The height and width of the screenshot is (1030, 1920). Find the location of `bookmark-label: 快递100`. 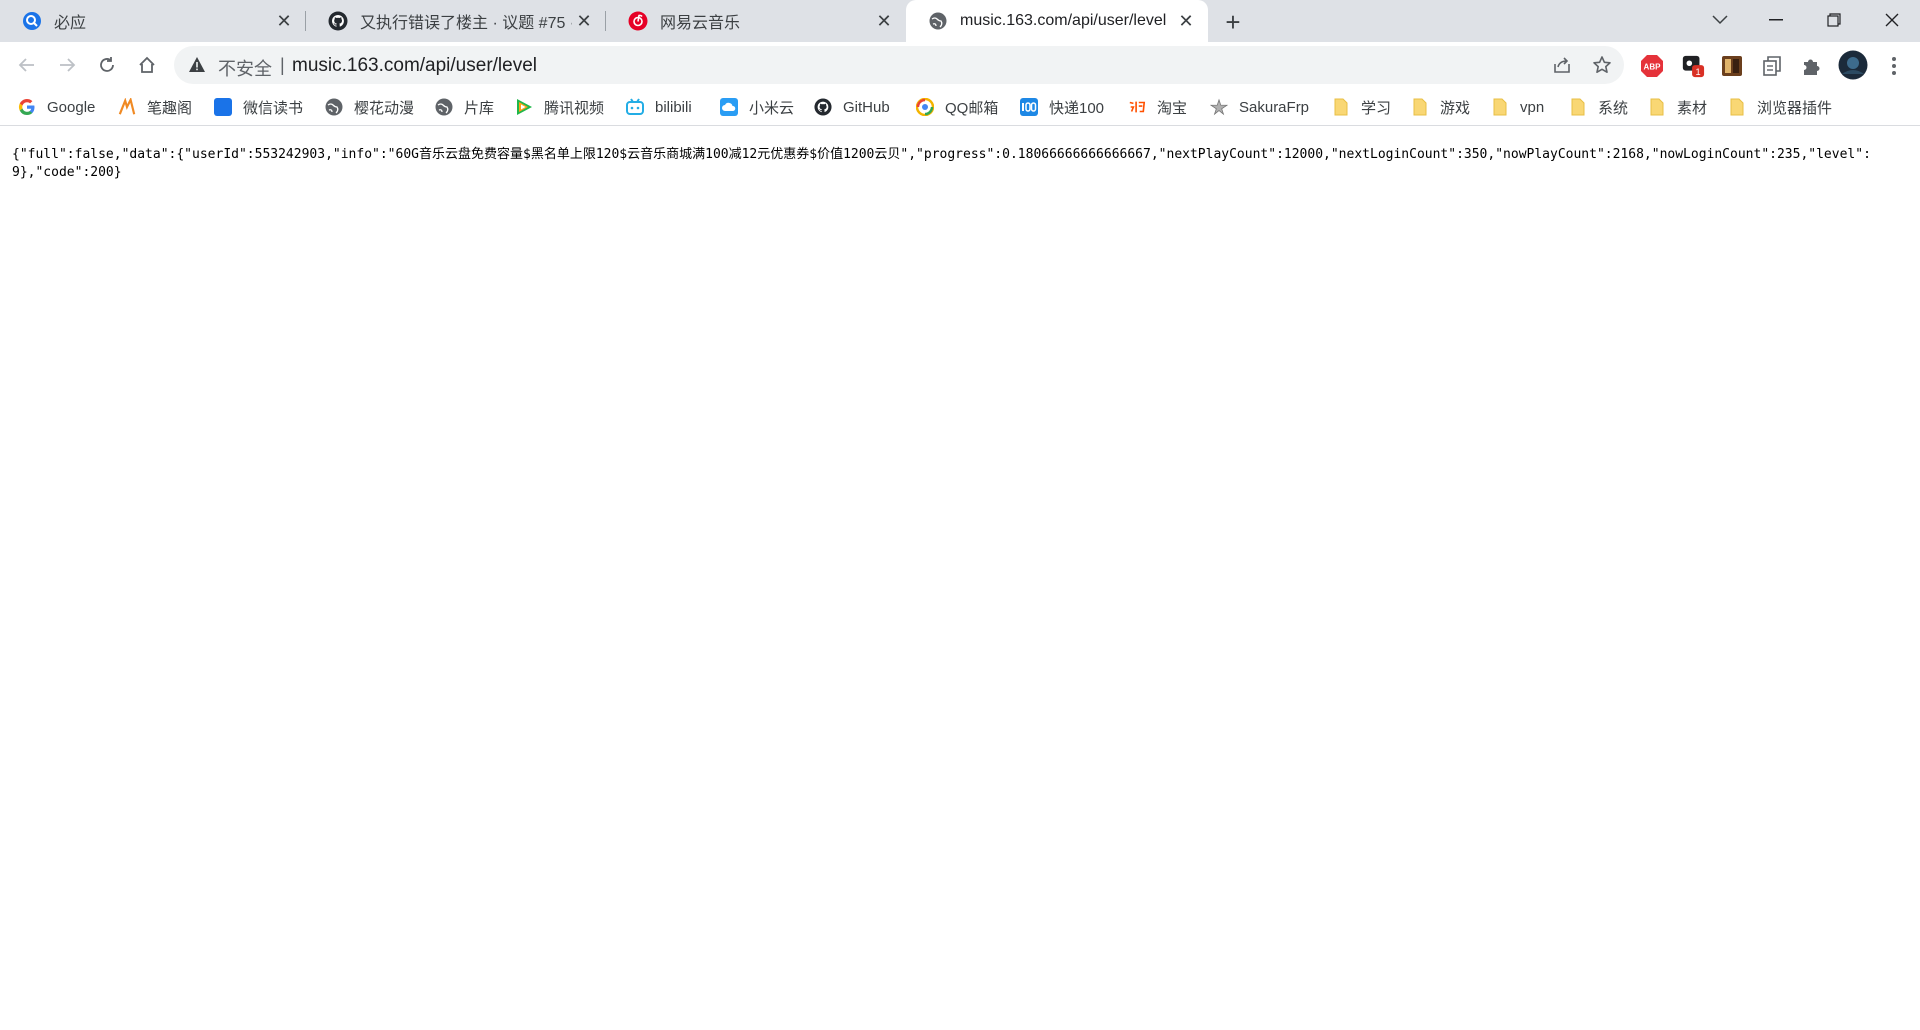

bookmark-label: 快递100 is located at coordinates (1077, 108).